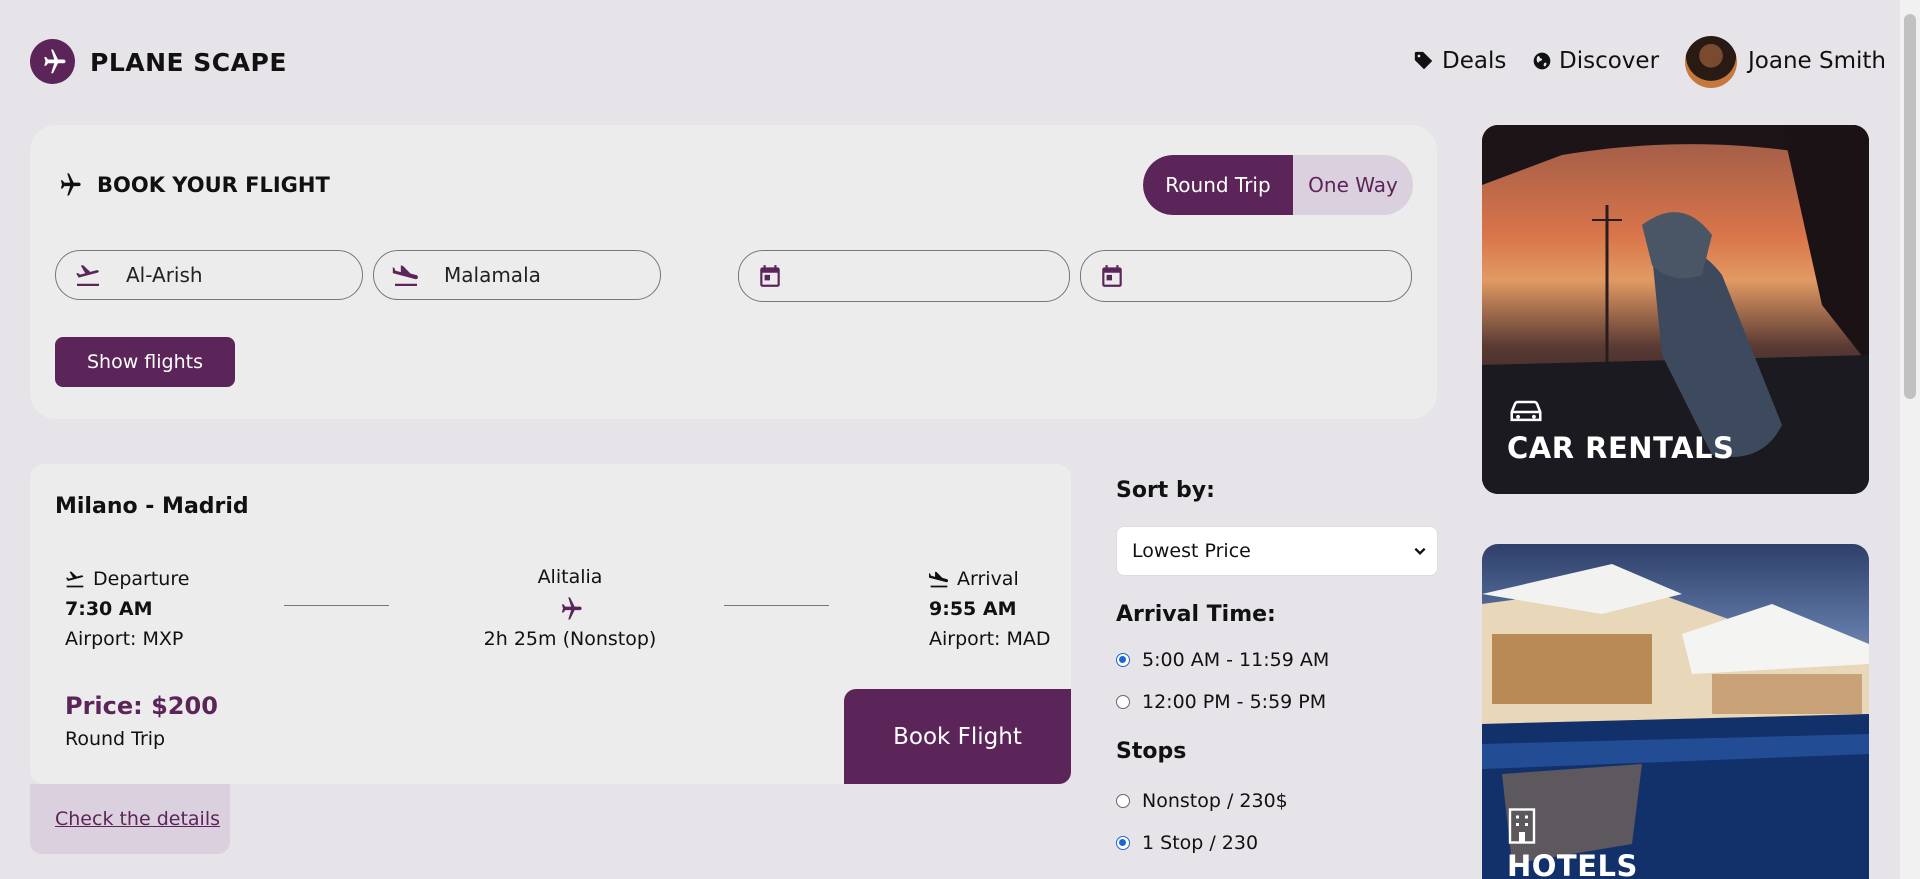 This screenshot has width=1920, height=879. Describe the element at coordinates (1215, 801) in the screenshot. I see `stop-option-label: Nonstop / 230$` at that location.